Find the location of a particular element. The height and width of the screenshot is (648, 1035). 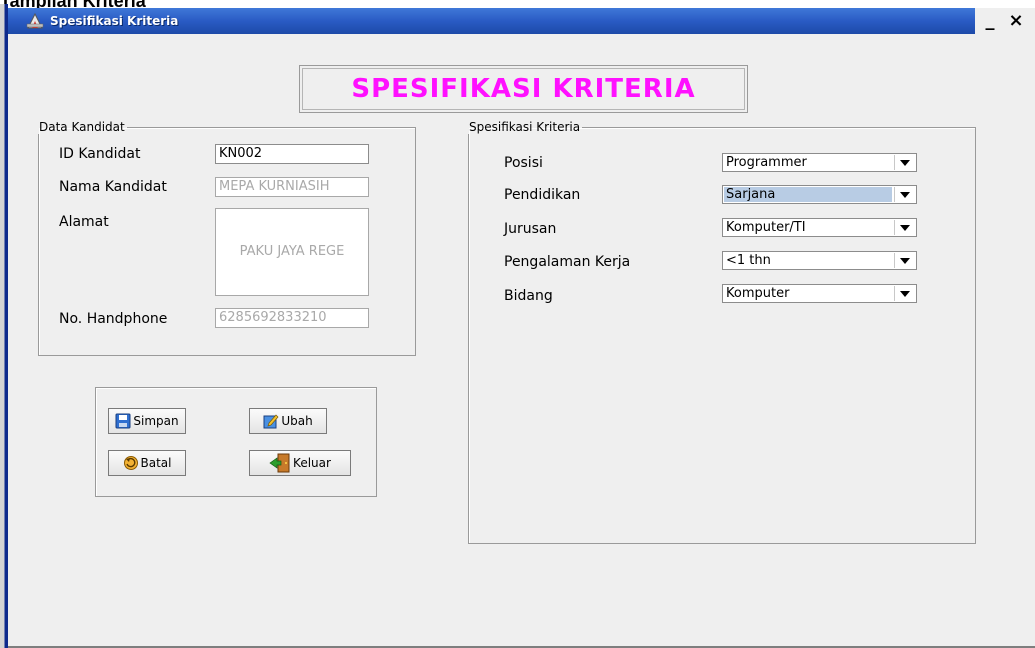

id-kandidat-label: ID Kandidat is located at coordinates (100, 154).